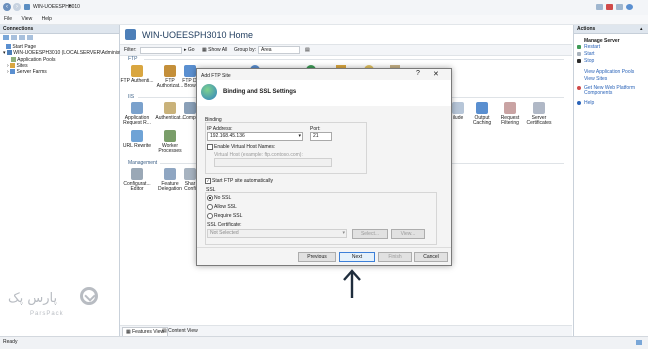 Image resolution: width=648 pixels, height=349 pixels. Describe the element at coordinates (324, 342) in the screenshot. I see `status-bar: Ready` at that location.